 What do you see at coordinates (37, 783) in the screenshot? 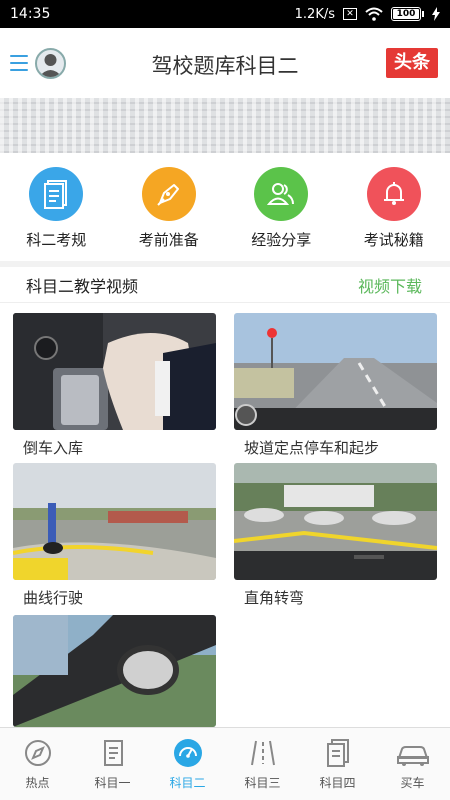
I see `tab-label: 热点` at bounding box center [37, 783].